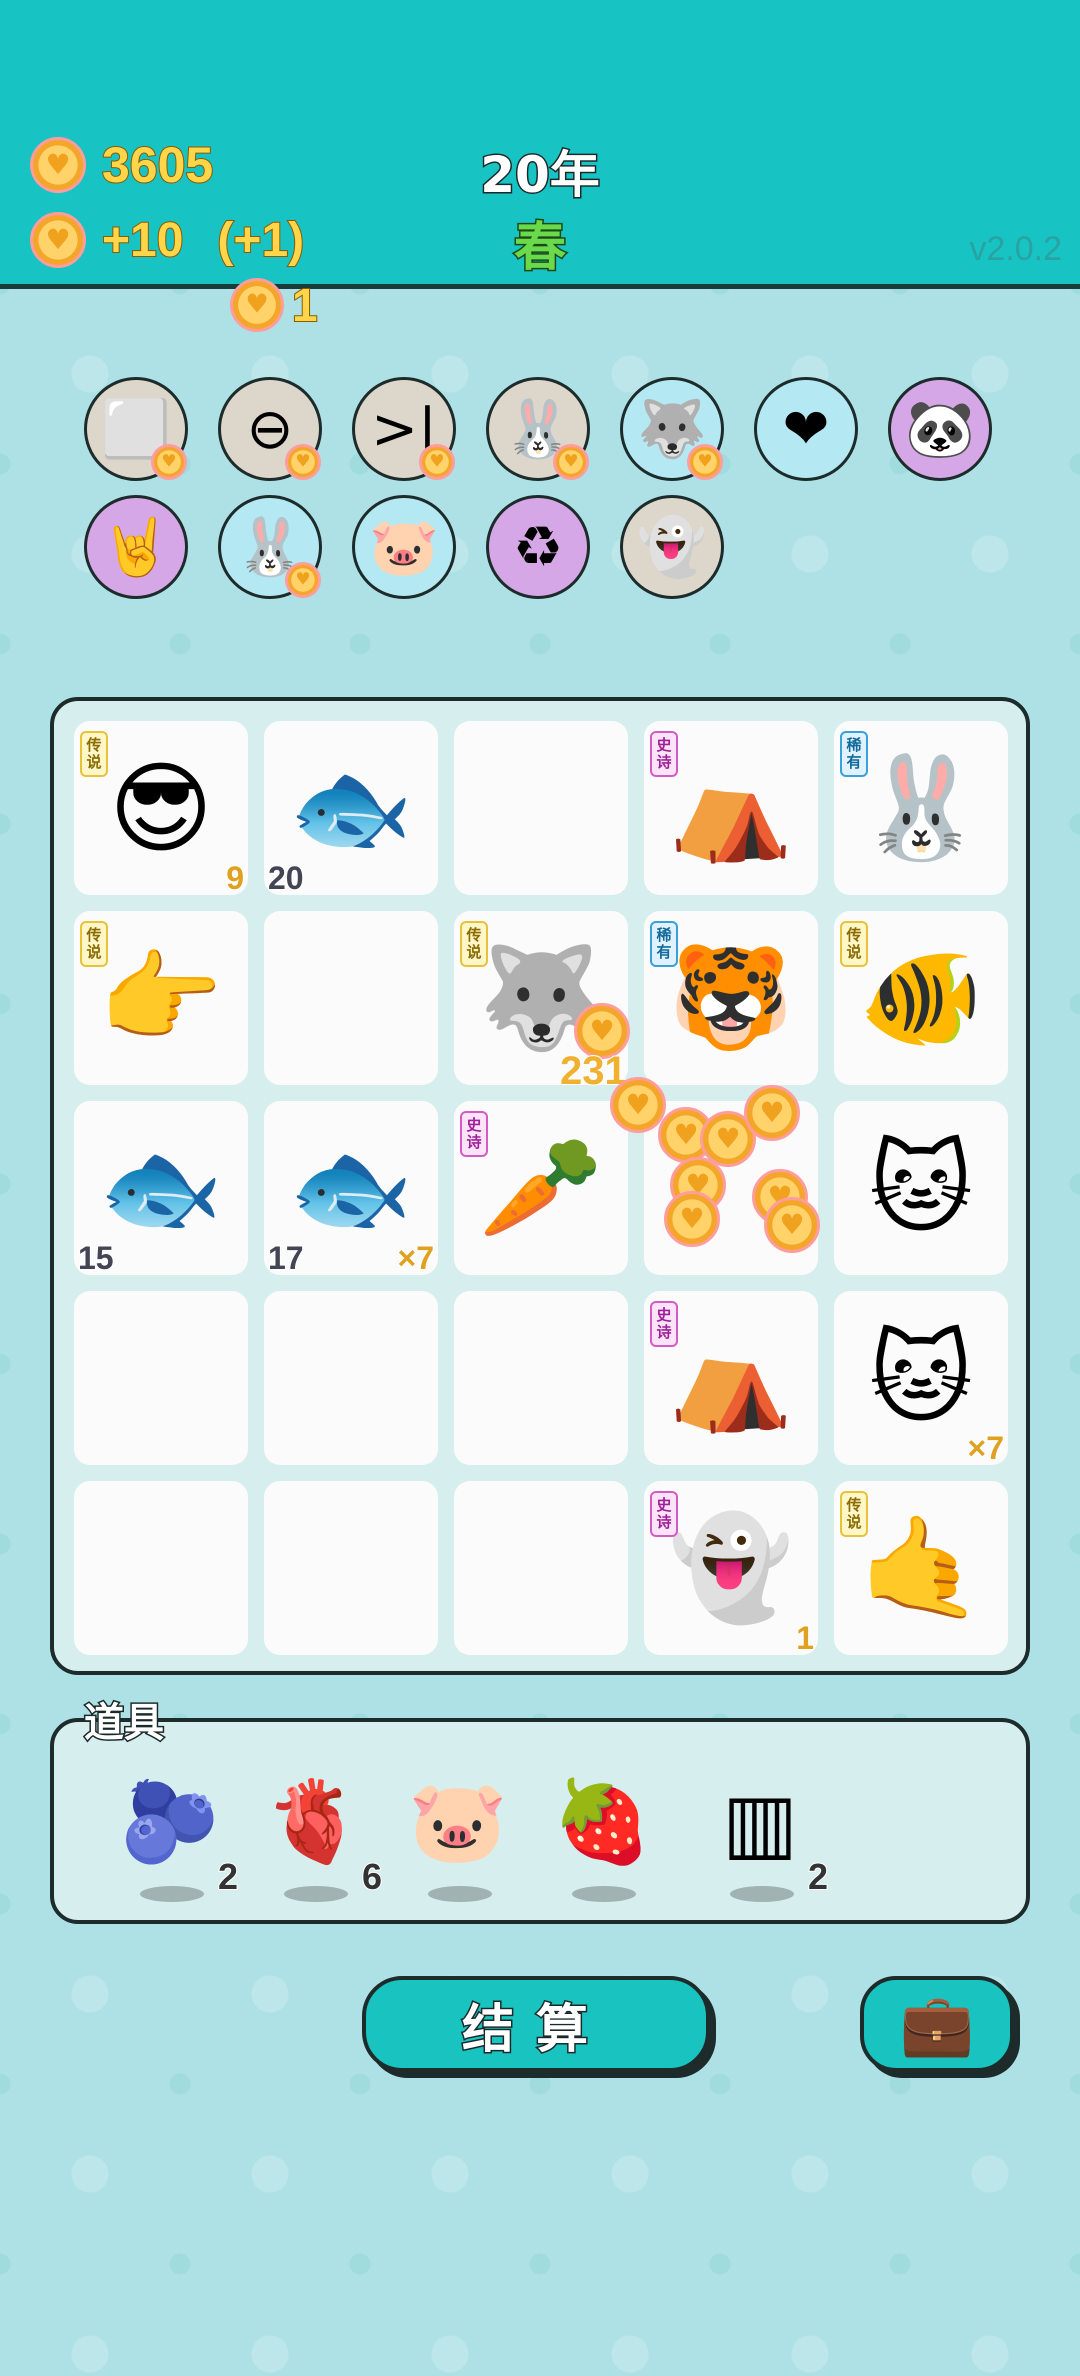 Image resolution: width=1080 pixels, height=2376 pixels. I want to click on ability-ghost: 👻, so click(672, 547).